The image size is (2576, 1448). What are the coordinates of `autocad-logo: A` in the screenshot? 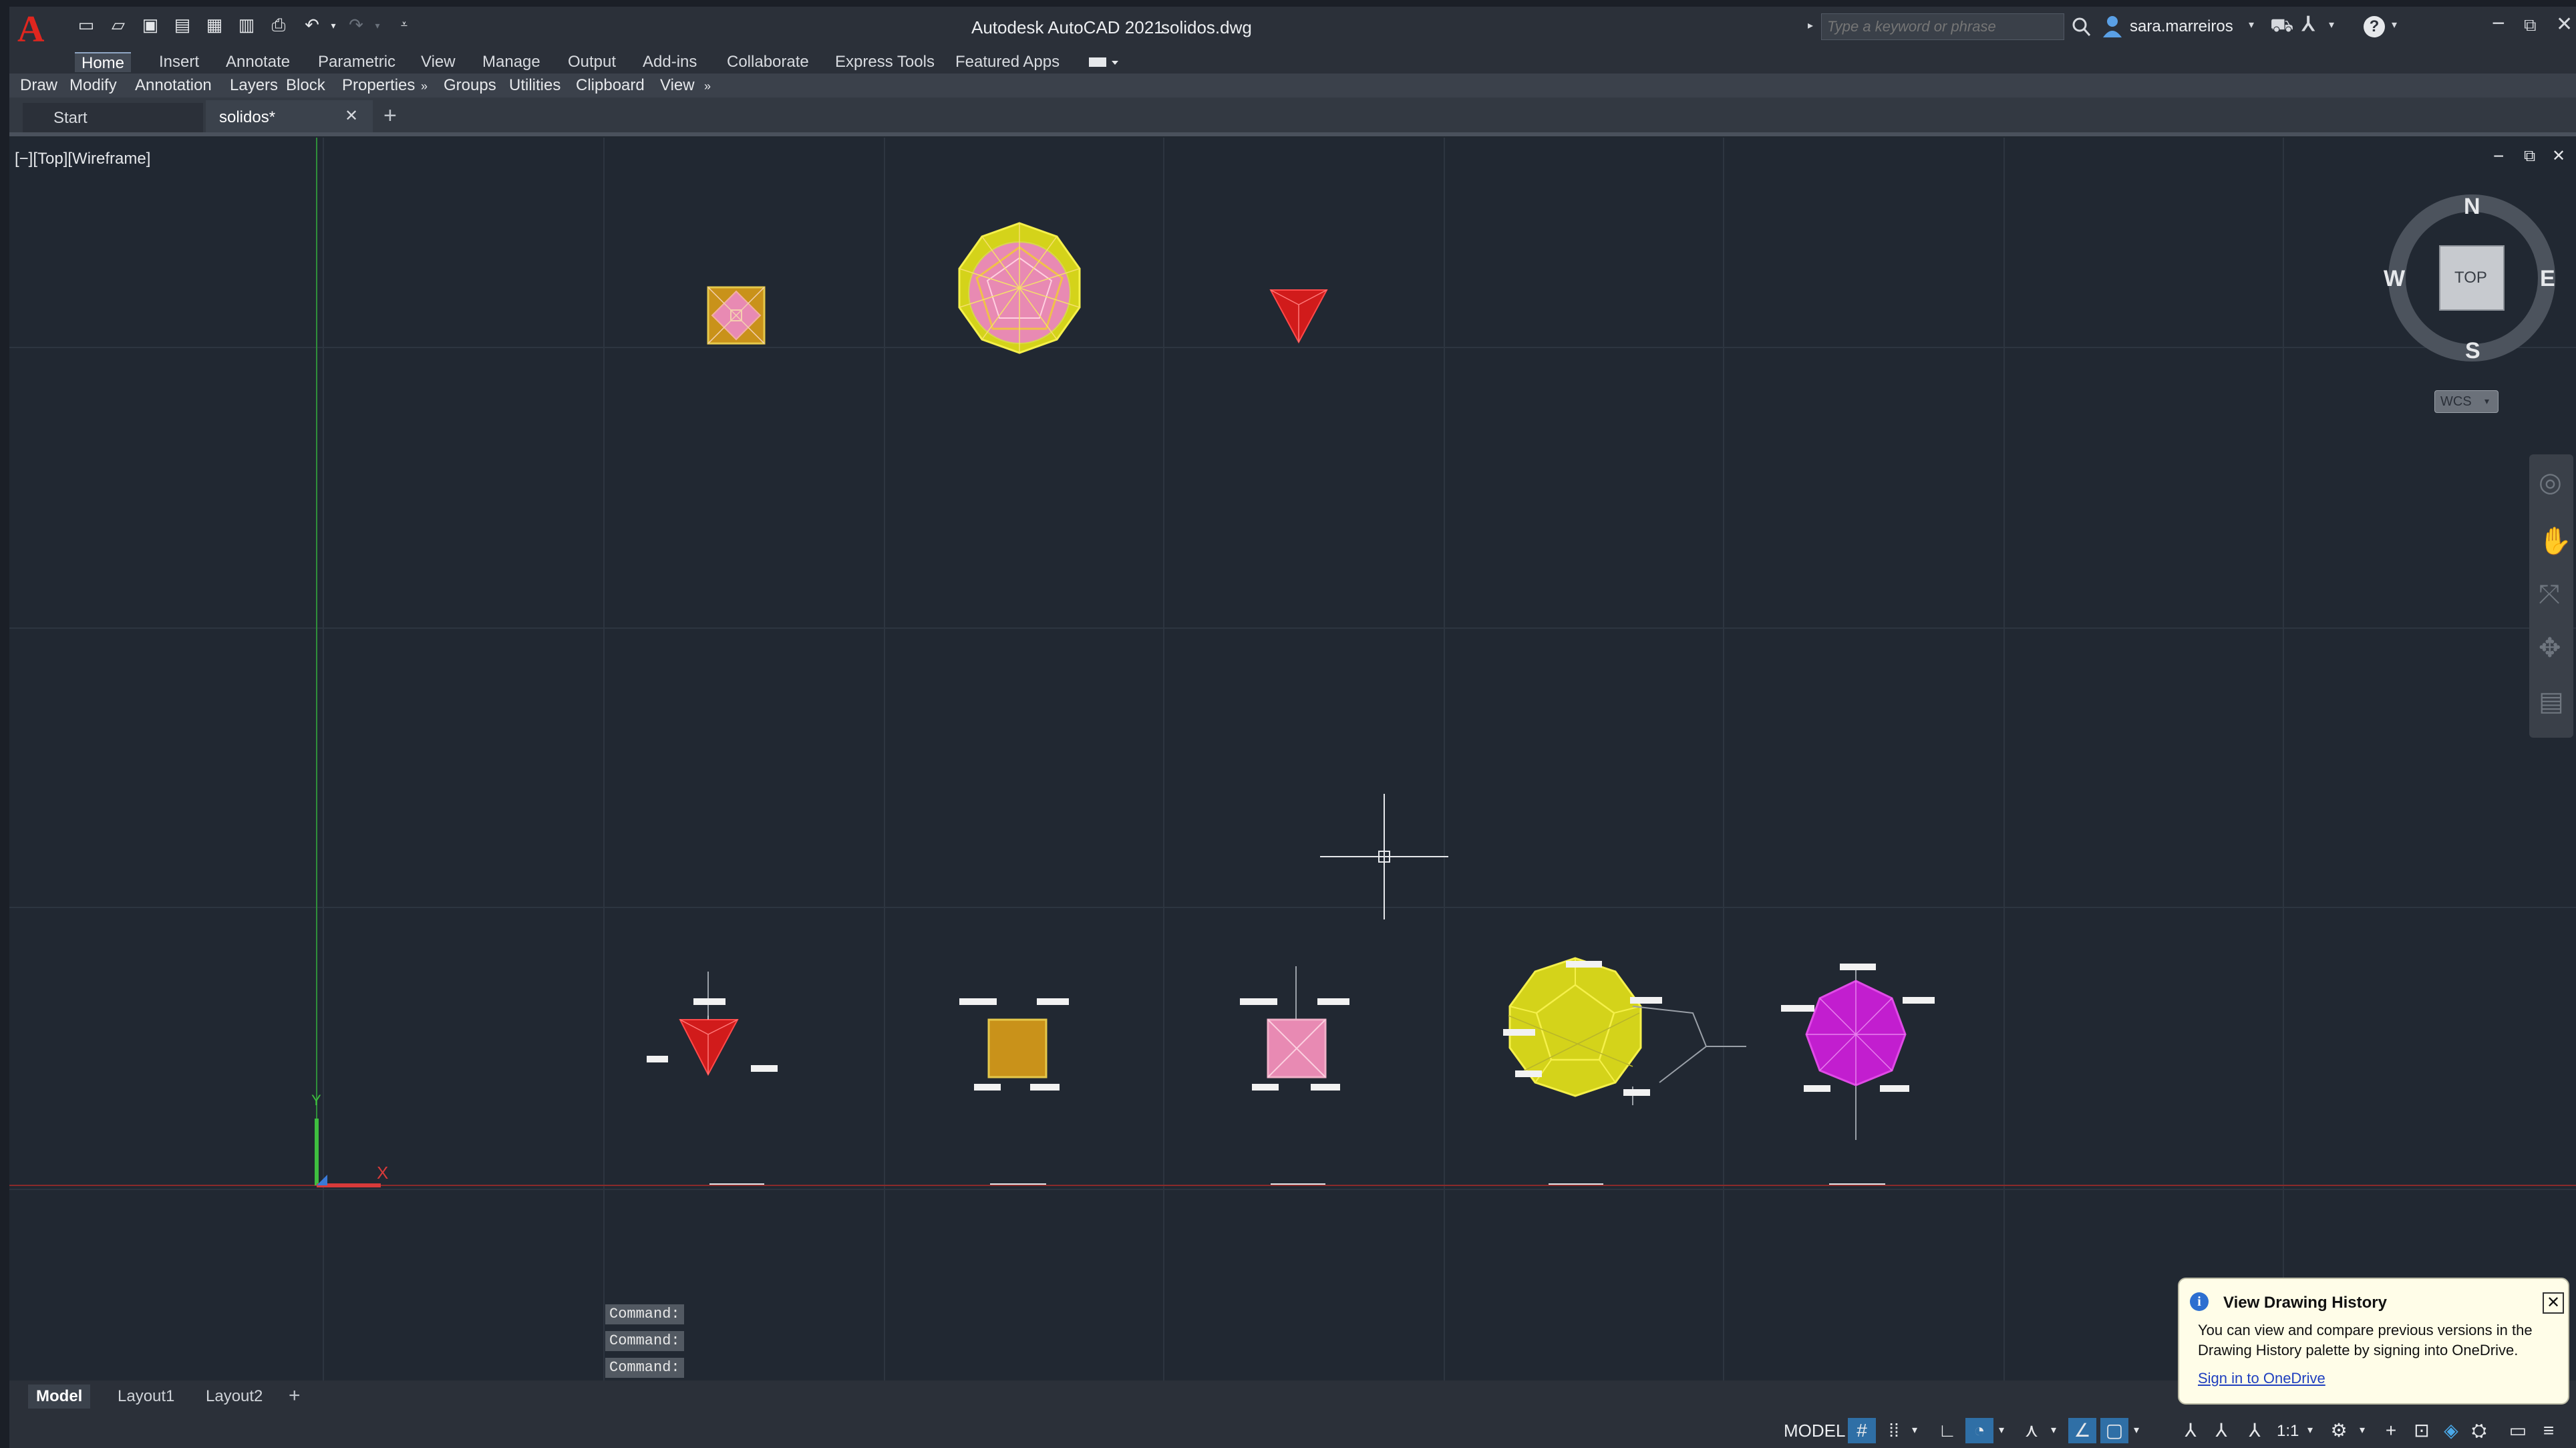 It's located at (30, 29).